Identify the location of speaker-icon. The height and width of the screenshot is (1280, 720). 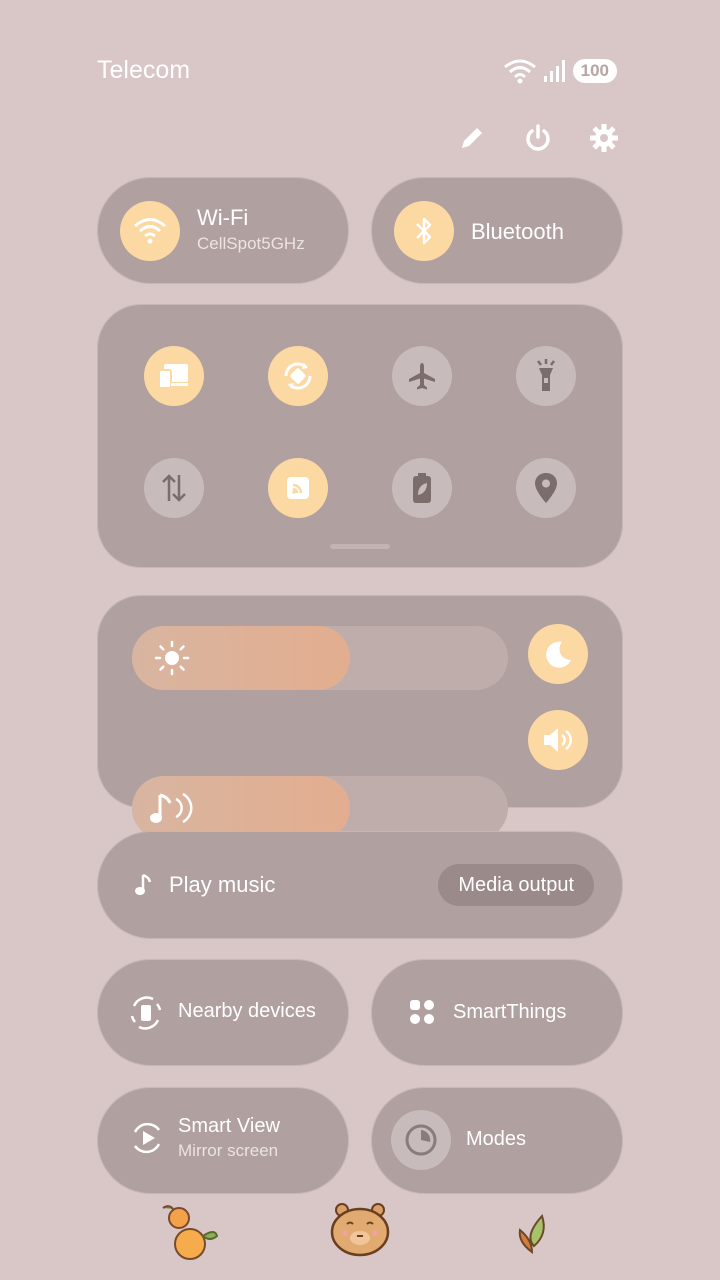
(558, 740).